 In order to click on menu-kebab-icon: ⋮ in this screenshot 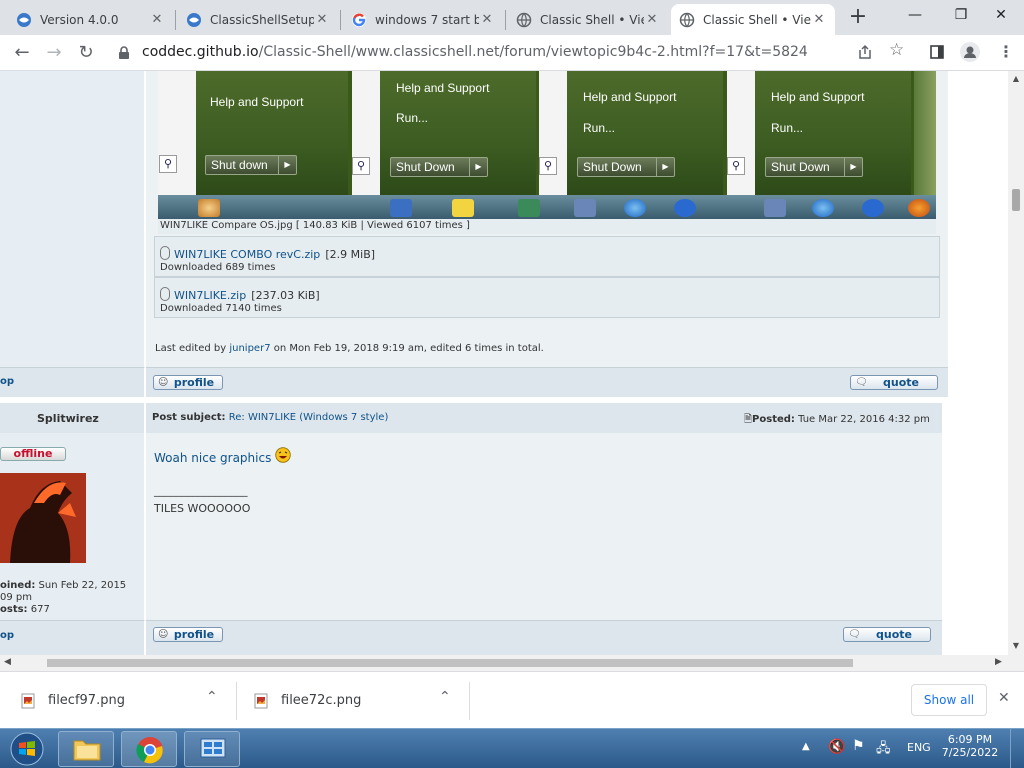, I will do `click(1006, 51)`.